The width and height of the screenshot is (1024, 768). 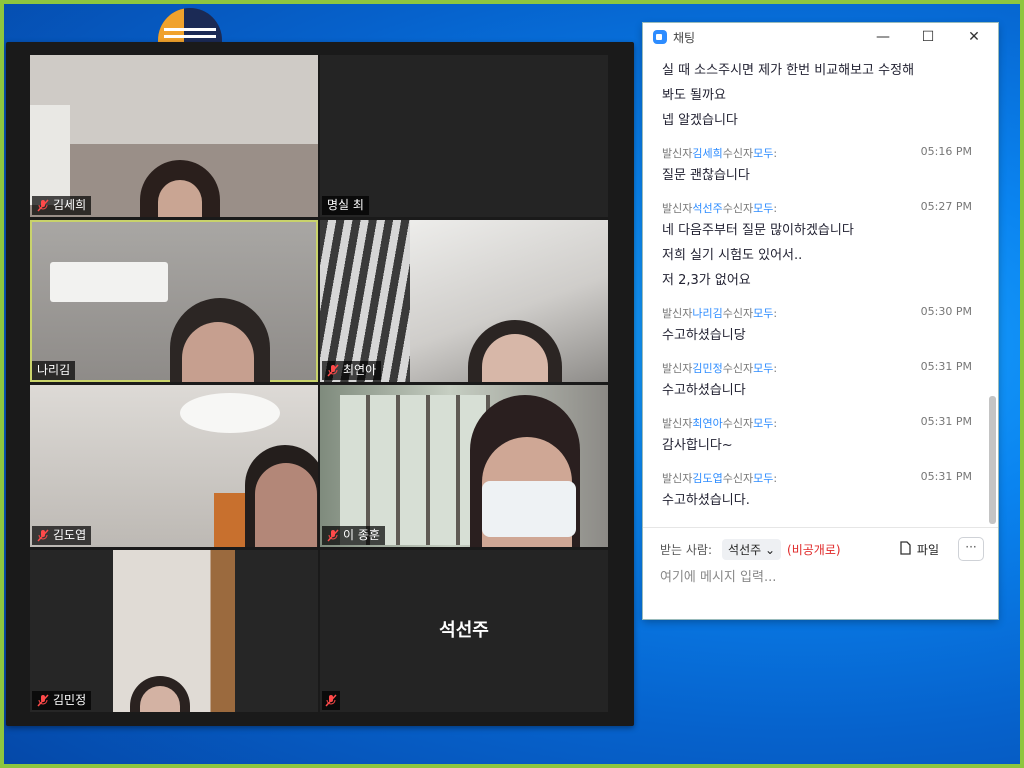 I want to click on window-blinds, so click(x=365, y=301).